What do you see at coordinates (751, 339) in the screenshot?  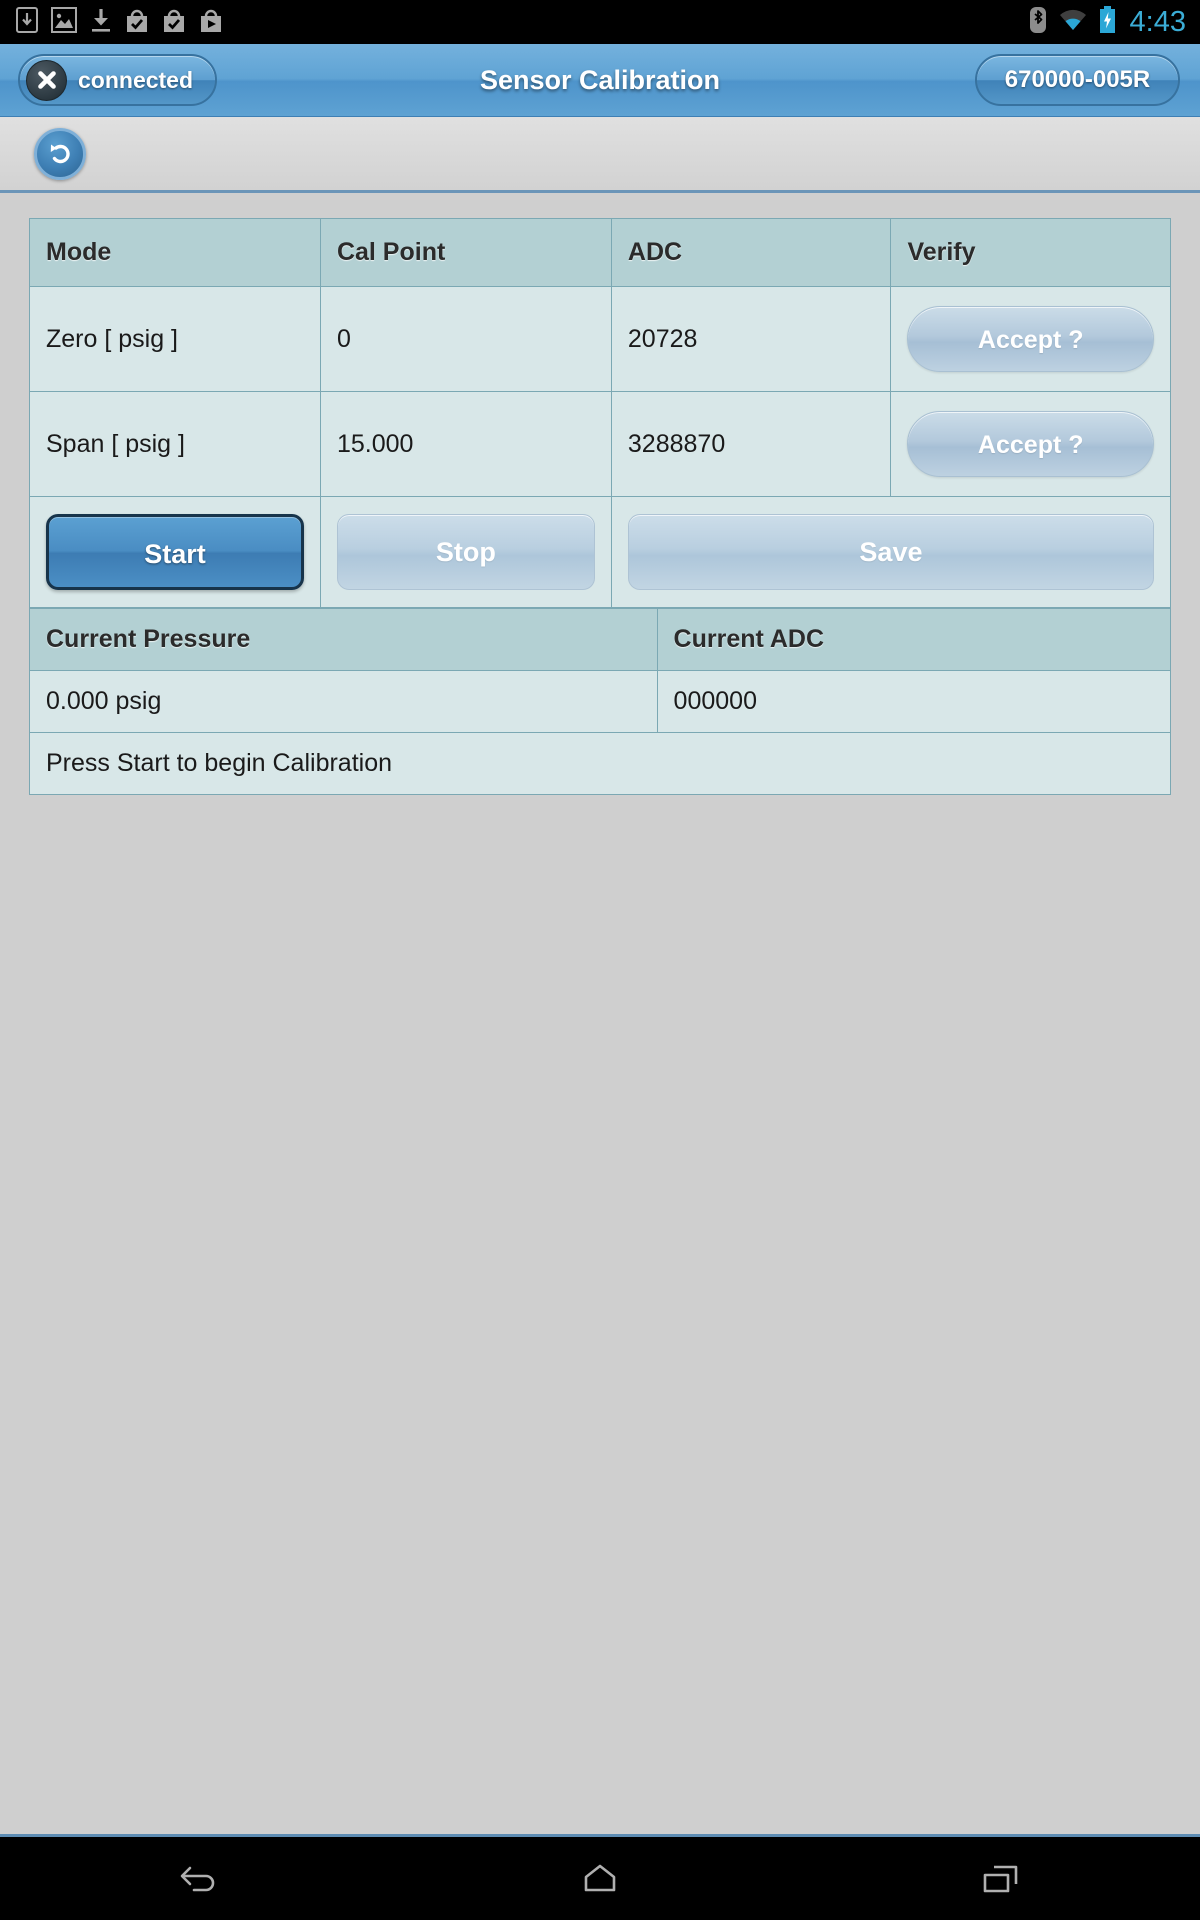 I see `cell-adc-zero: 20728` at bounding box center [751, 339].